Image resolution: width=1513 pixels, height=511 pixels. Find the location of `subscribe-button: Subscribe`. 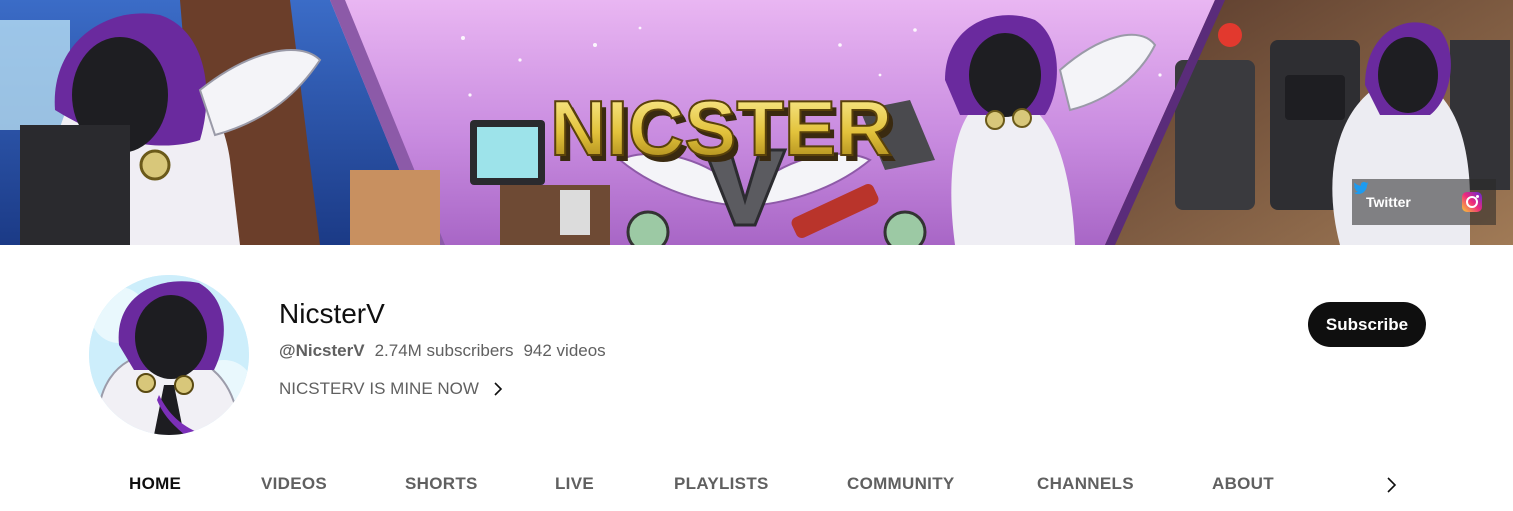

subscribe-button: Subscribe is located at coordinates (1367, 324).